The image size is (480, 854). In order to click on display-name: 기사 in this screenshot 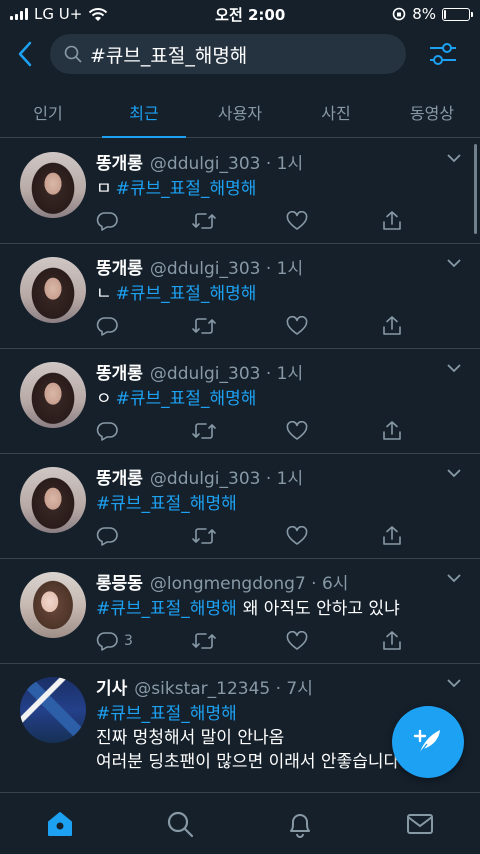, I will do `click(112, 689)`.